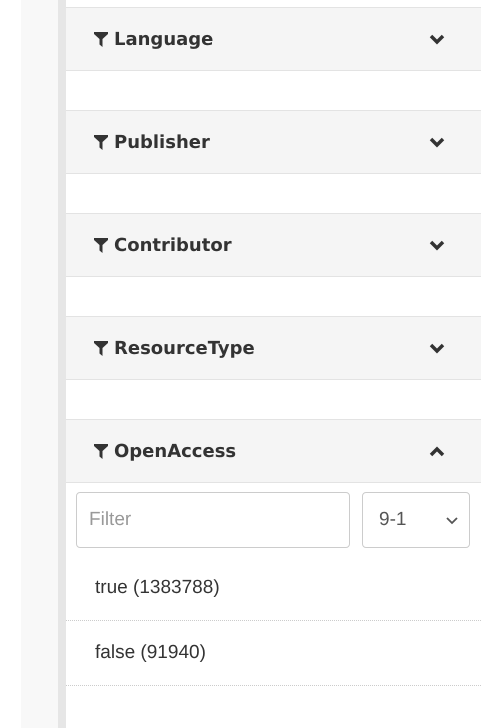  What do you see at coordinates (437, 451) in the screenshot?
I see `chevron-up-icon` at bounding box center [437, 451].